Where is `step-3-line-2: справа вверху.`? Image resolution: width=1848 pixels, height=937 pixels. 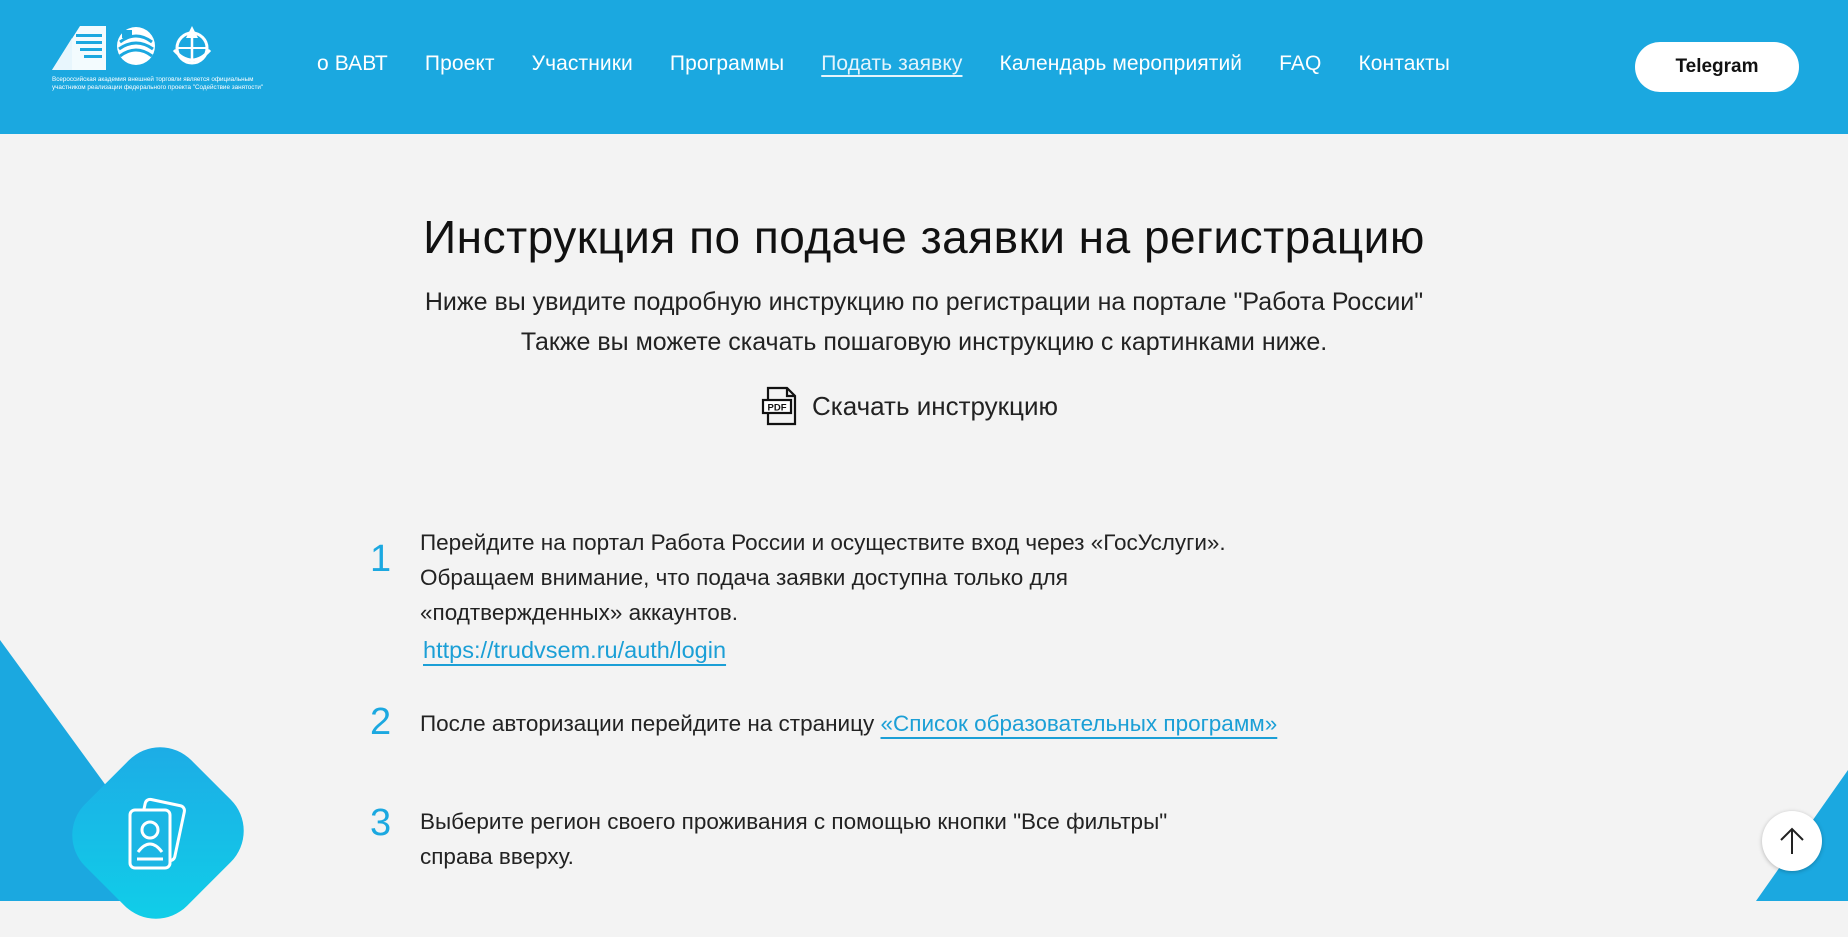 step-3-line-2: справа вверху. is located at coordinates (497, 856).